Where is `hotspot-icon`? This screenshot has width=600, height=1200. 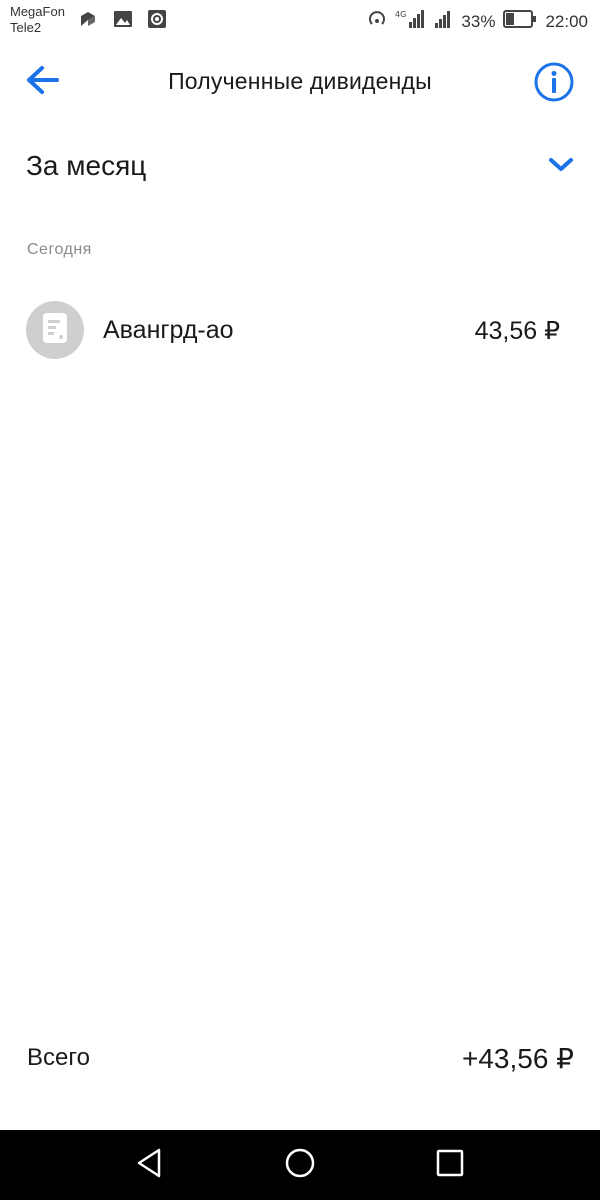
hotspot-icon is located at coordinates (377, 21).